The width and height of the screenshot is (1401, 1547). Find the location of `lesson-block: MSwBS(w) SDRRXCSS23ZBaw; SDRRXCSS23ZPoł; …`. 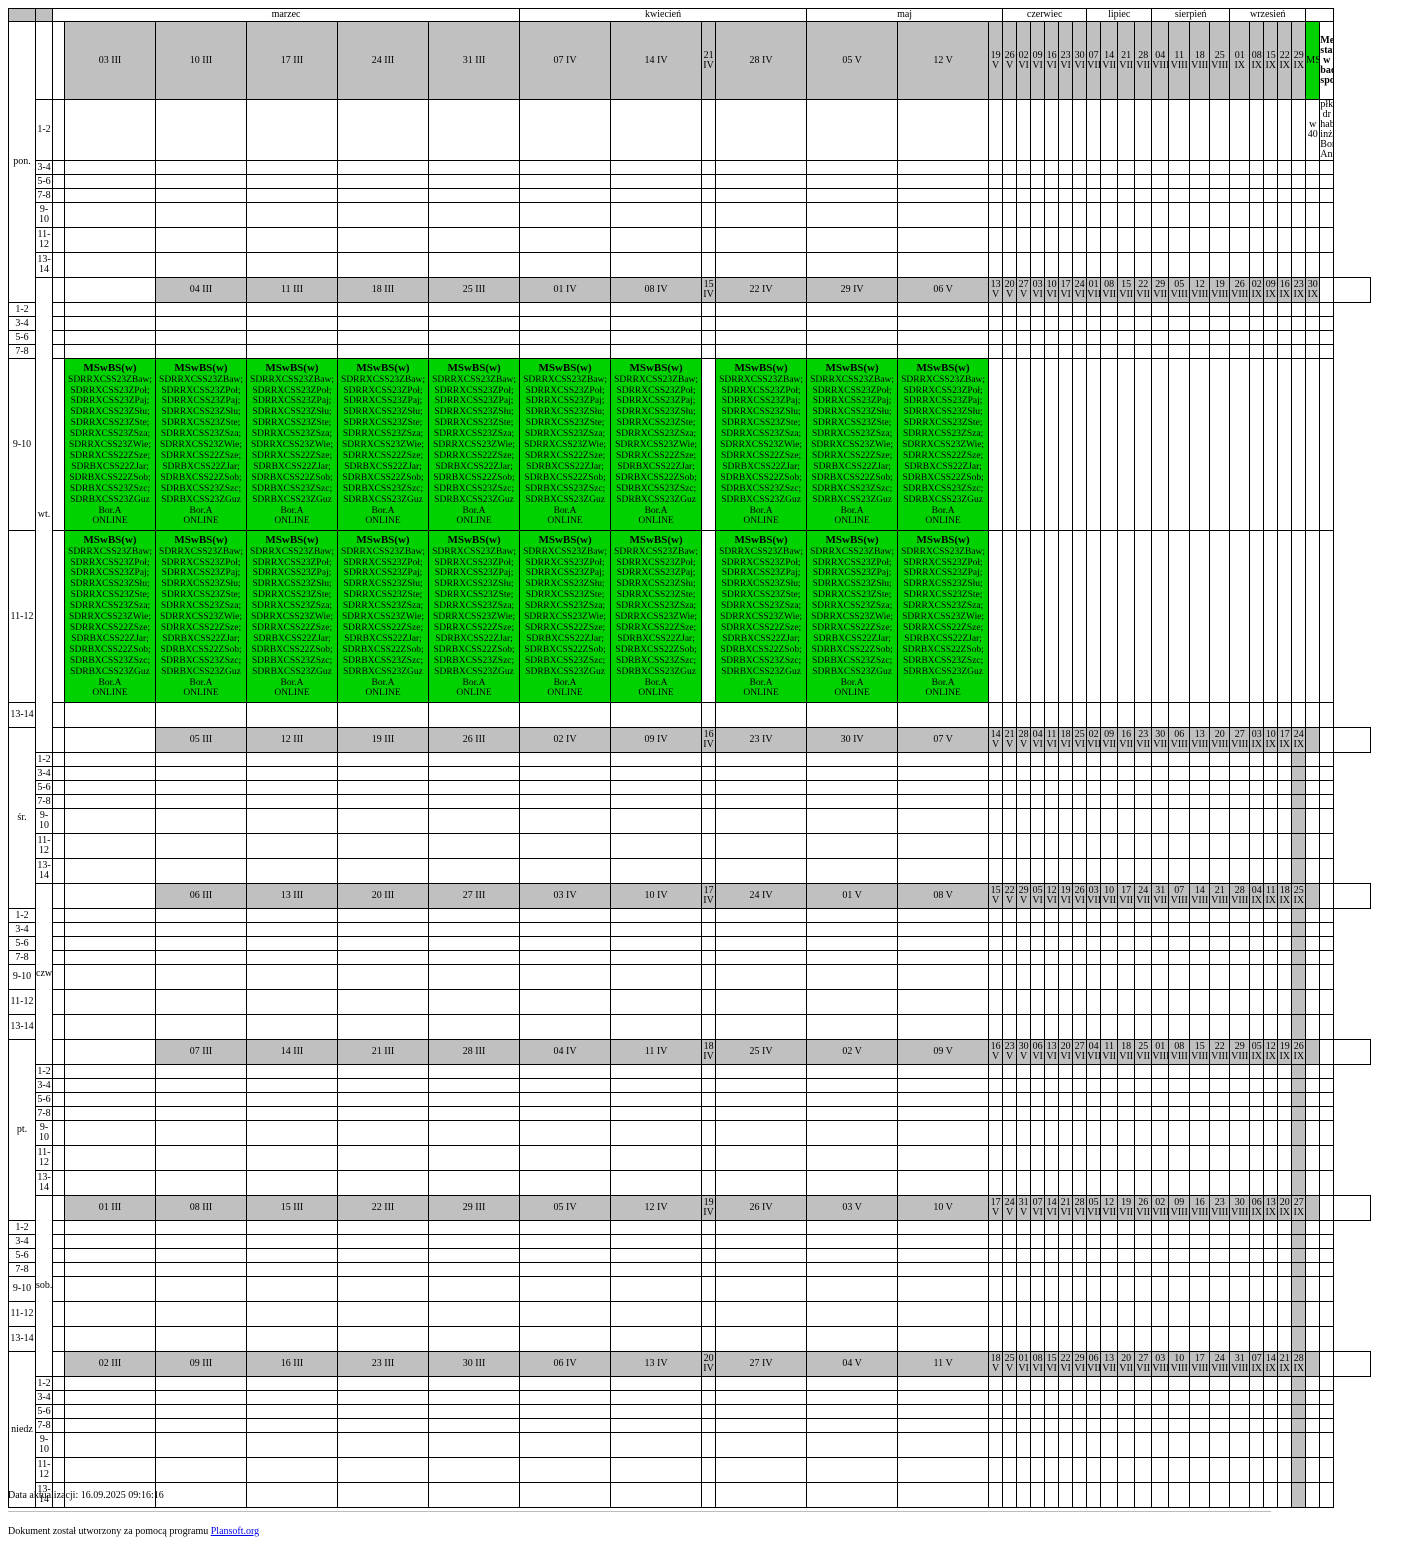

lesson-block: MSwBS(w) SDRRXCSS23ZBaw; SDRRXCSS23ZPoł; … is located at coordinates (201, 444).